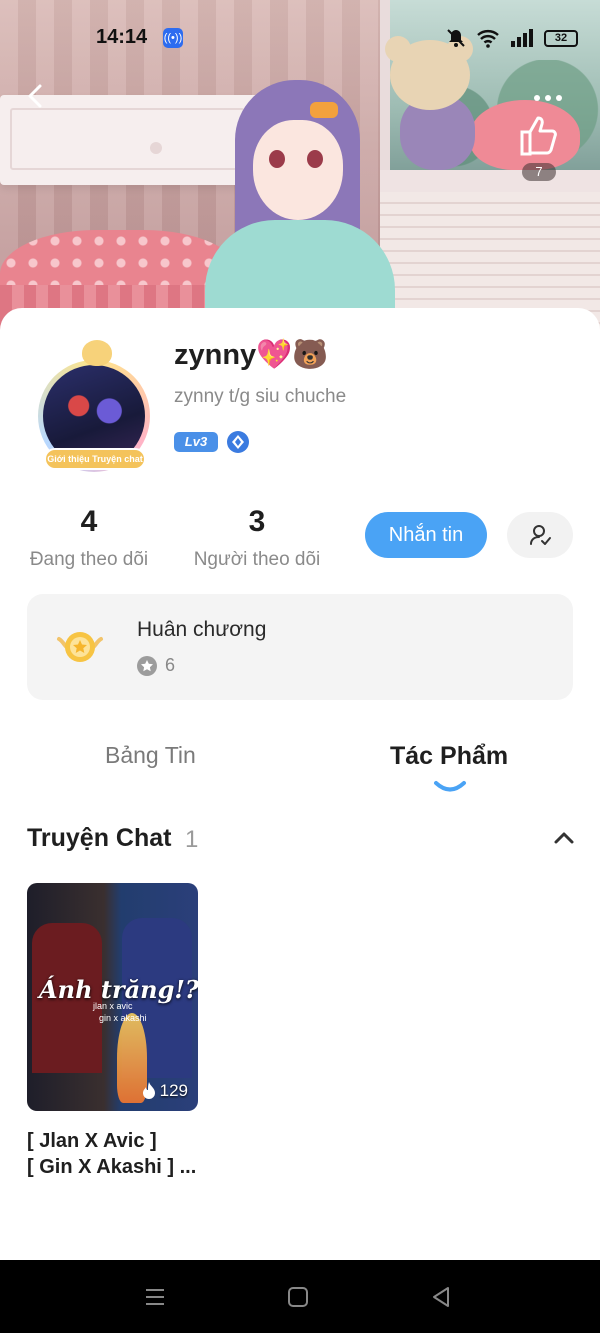 The width and height of the screenshot is (600, 1333). I want to click on medals-title: Huân chương, so click(202, 629).